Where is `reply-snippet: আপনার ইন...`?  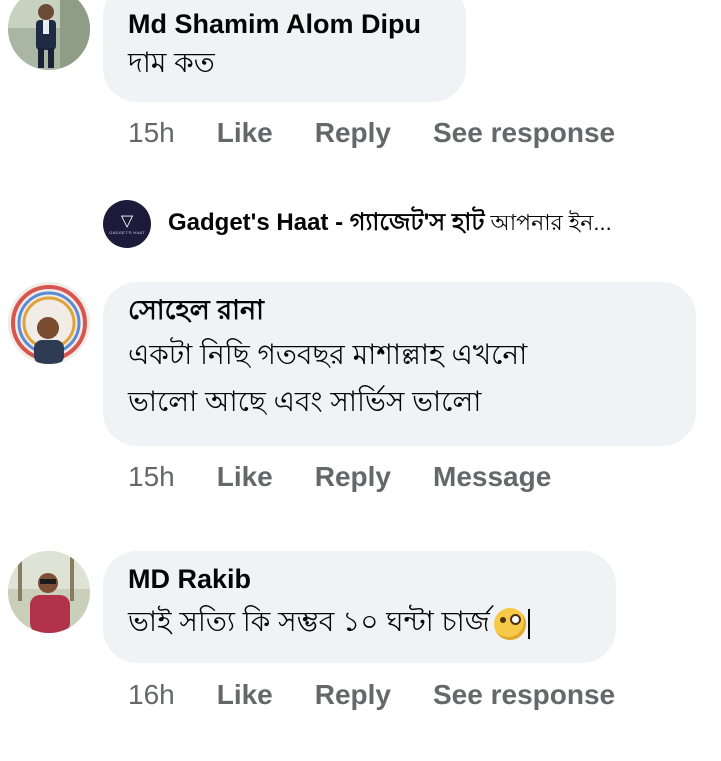
reply-snippet: আপনার ইন... is located at coordinates (551, 222).